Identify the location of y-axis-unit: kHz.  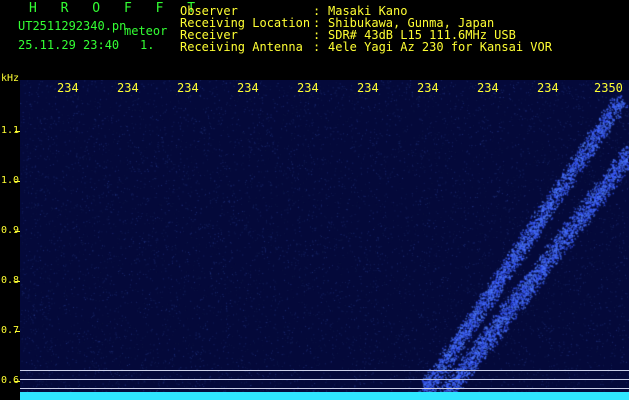
(10, 78).